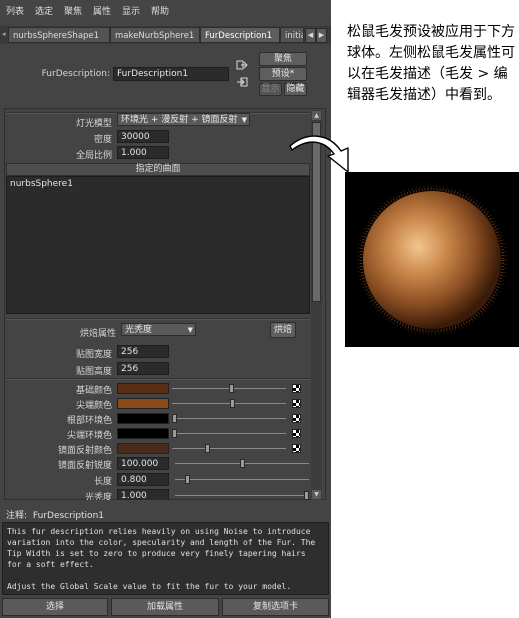 This screenshot has height=618, width=519. I want to click on bake-attribute-label: 烘焙属性, so click(97, 334).